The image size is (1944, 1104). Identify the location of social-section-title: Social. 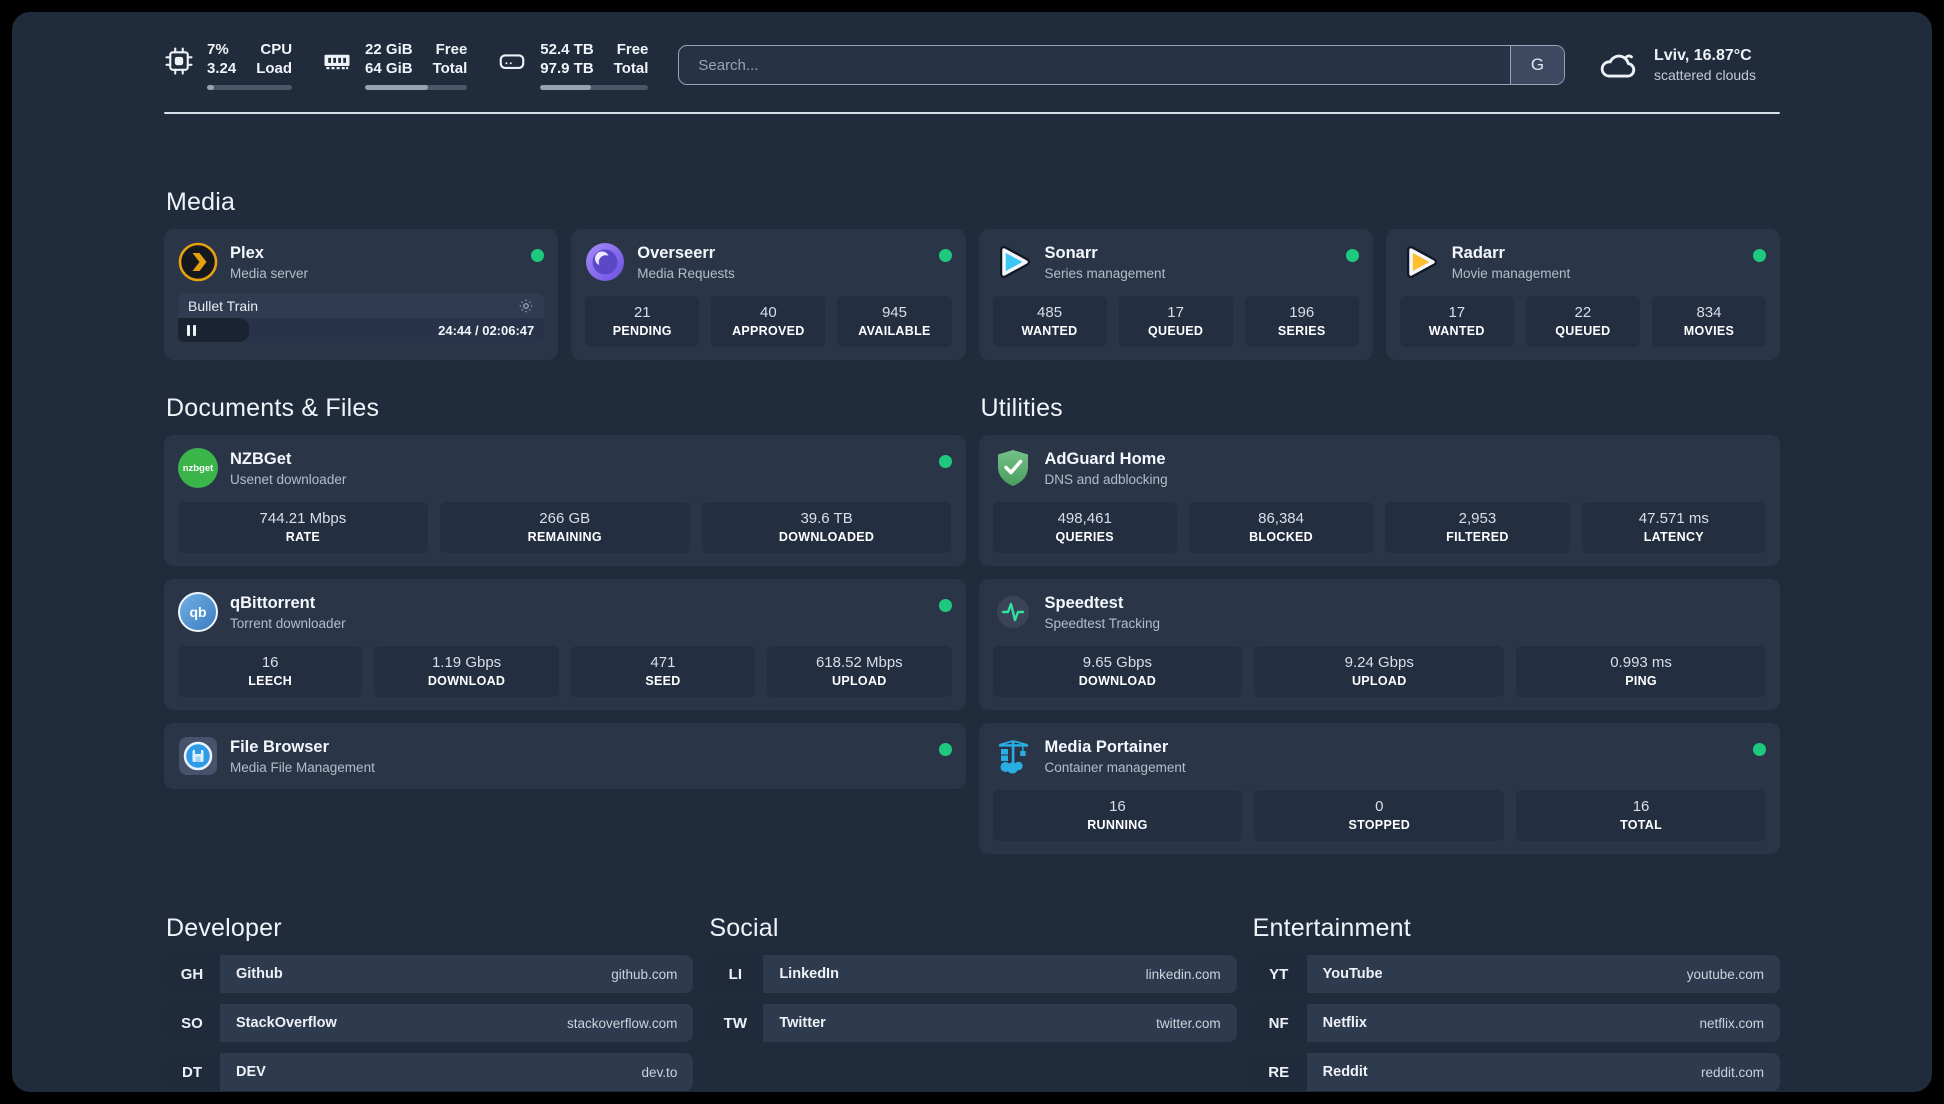
(744, 928).